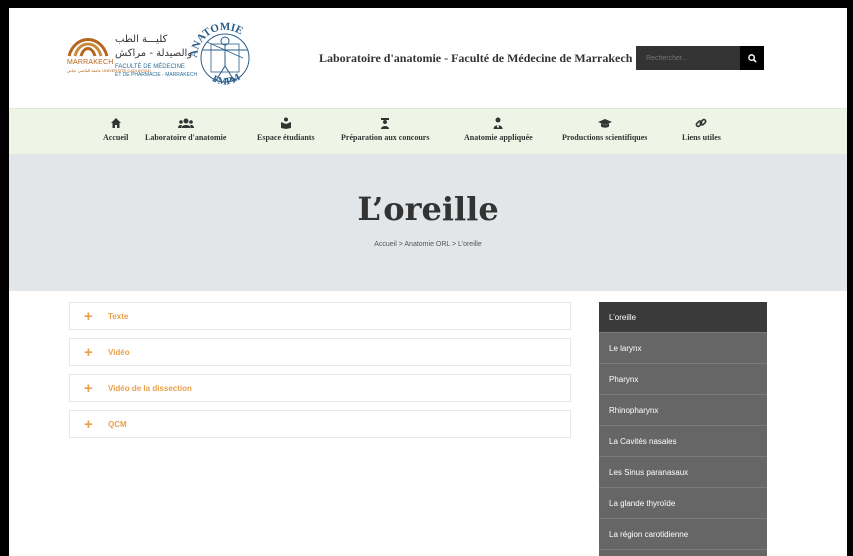 This screenshot has width=853, height=556. Describe the element at coordinates (701, 137) in the screenshot. I see `nav-label: Liens utiles` at that location.